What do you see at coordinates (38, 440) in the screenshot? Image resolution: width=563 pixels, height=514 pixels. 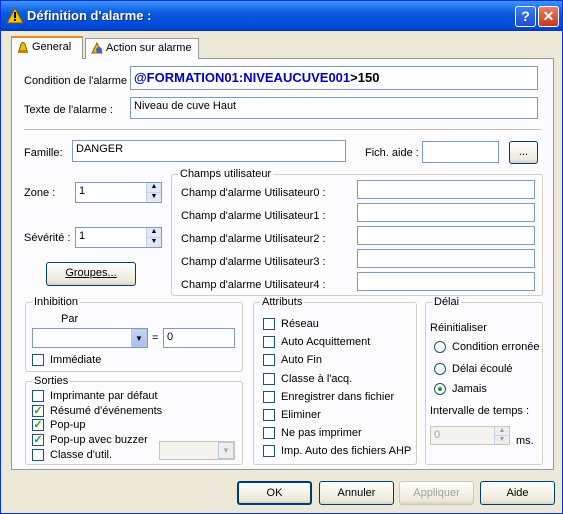 I see `sorties-checkbox-3: ✓` at bounding box center [38, 440].